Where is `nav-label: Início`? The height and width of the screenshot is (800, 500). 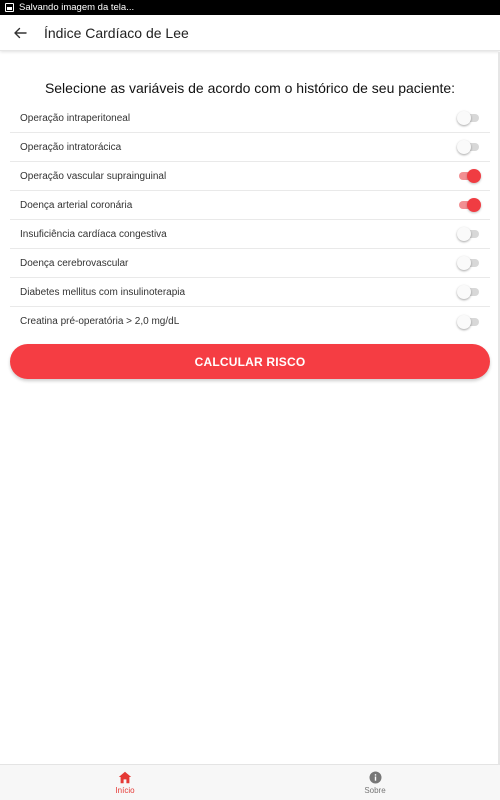
nav-label: Início is located at coordinates (125, 790).